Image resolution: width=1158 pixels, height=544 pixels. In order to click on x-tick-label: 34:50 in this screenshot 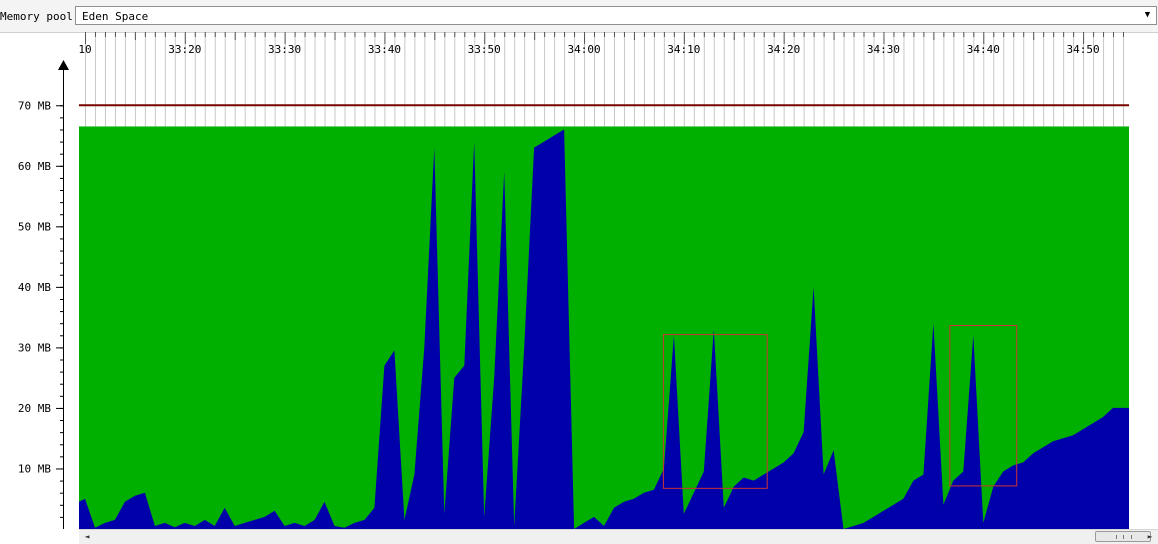, I will do `click(1083, 49)`.